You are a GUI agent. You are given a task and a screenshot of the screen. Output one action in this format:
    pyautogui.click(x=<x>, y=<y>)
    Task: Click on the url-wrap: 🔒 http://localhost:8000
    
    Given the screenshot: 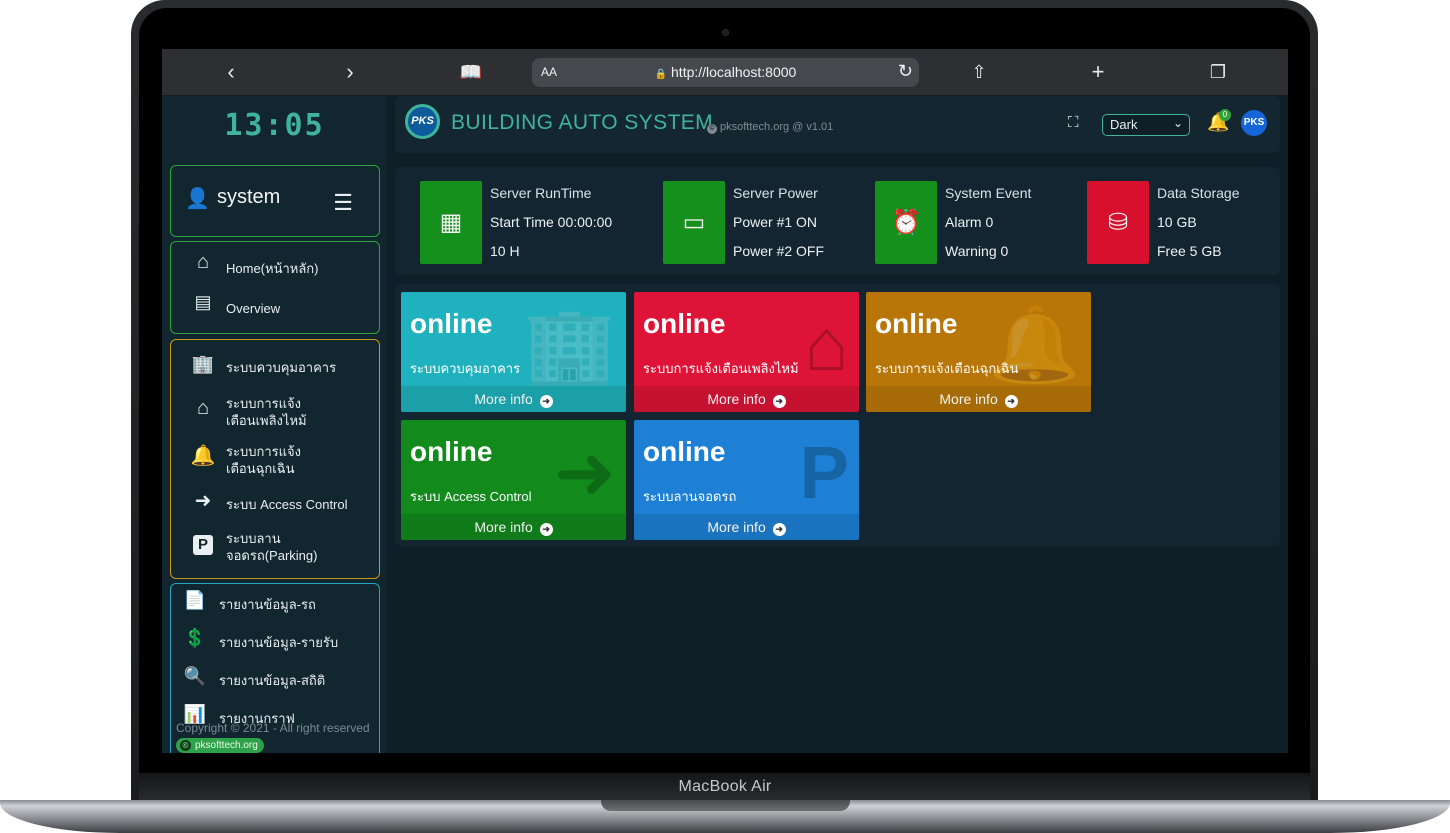 What is the action you would take?
    pyautogui.click(x=725, y=72)
    